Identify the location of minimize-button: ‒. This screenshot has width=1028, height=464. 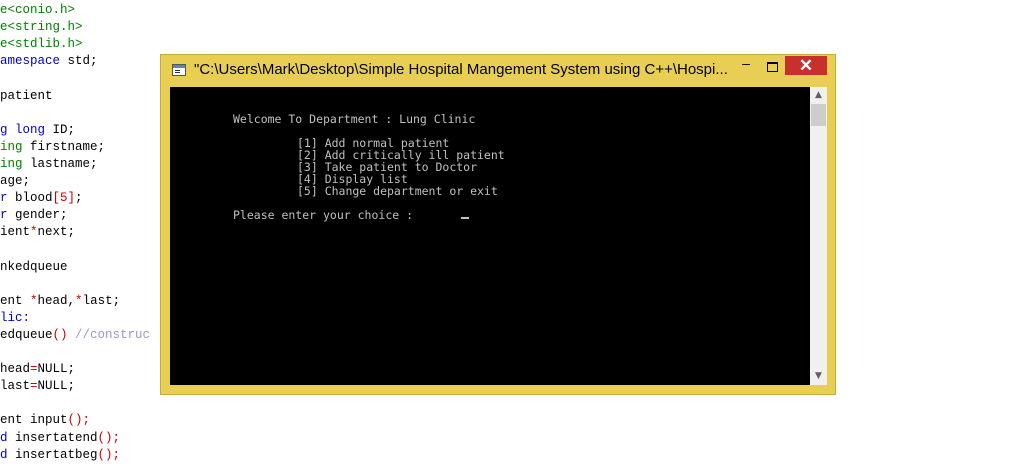
(746, 66).